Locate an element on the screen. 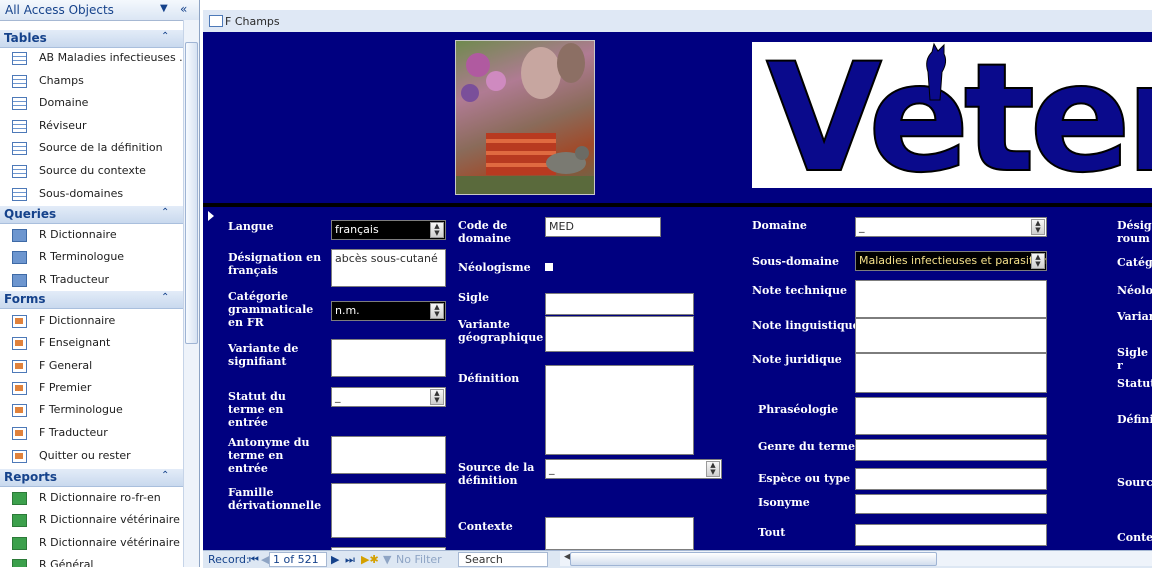 The width and height of the screenshot is (1152, 568). nav-item-form: F Dictionnaire is located at coordinates (91, 321).